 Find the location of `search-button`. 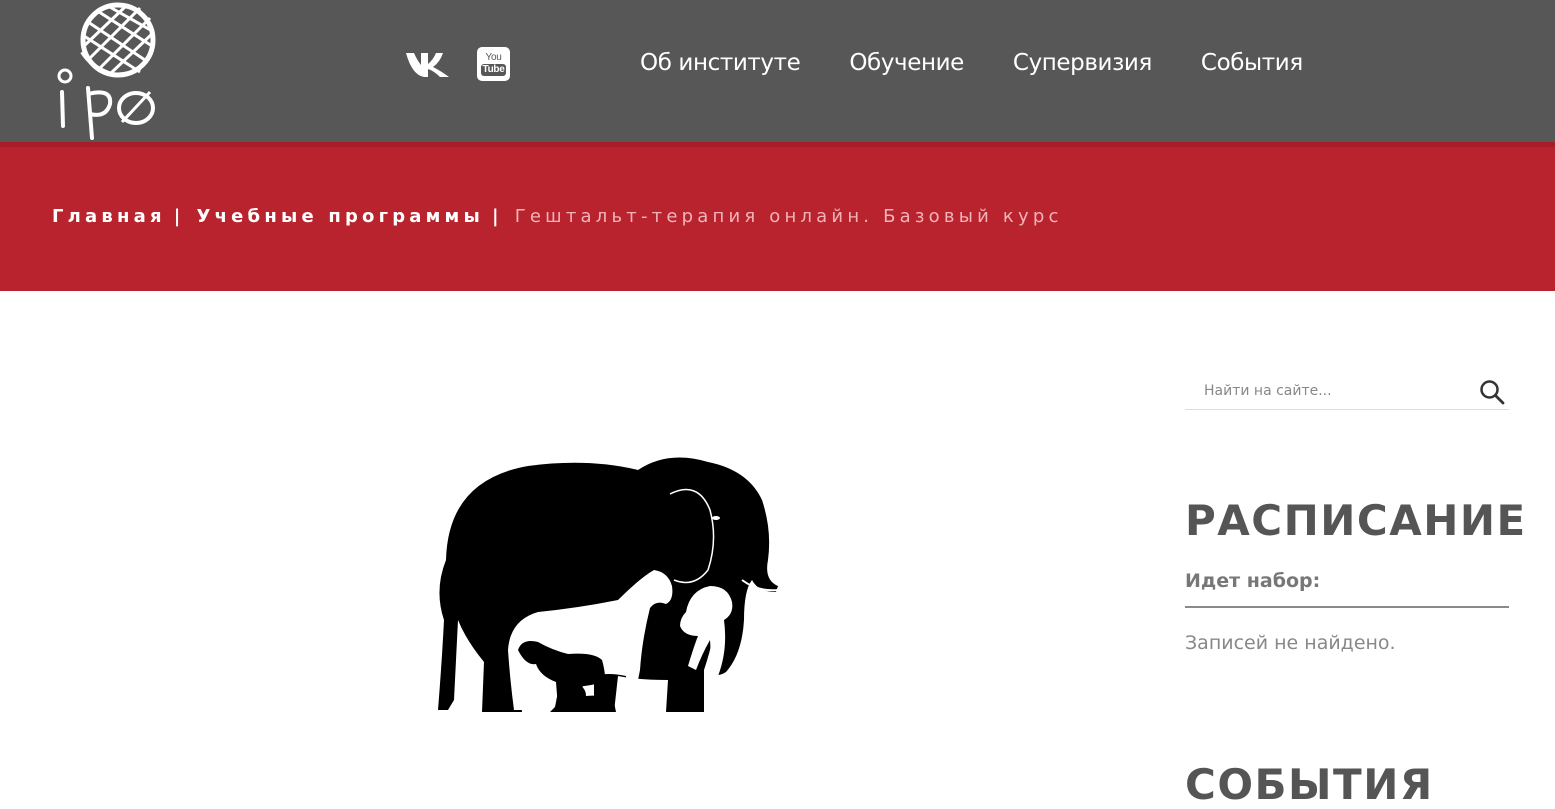

search-button is located at coordinates (1492, 392).